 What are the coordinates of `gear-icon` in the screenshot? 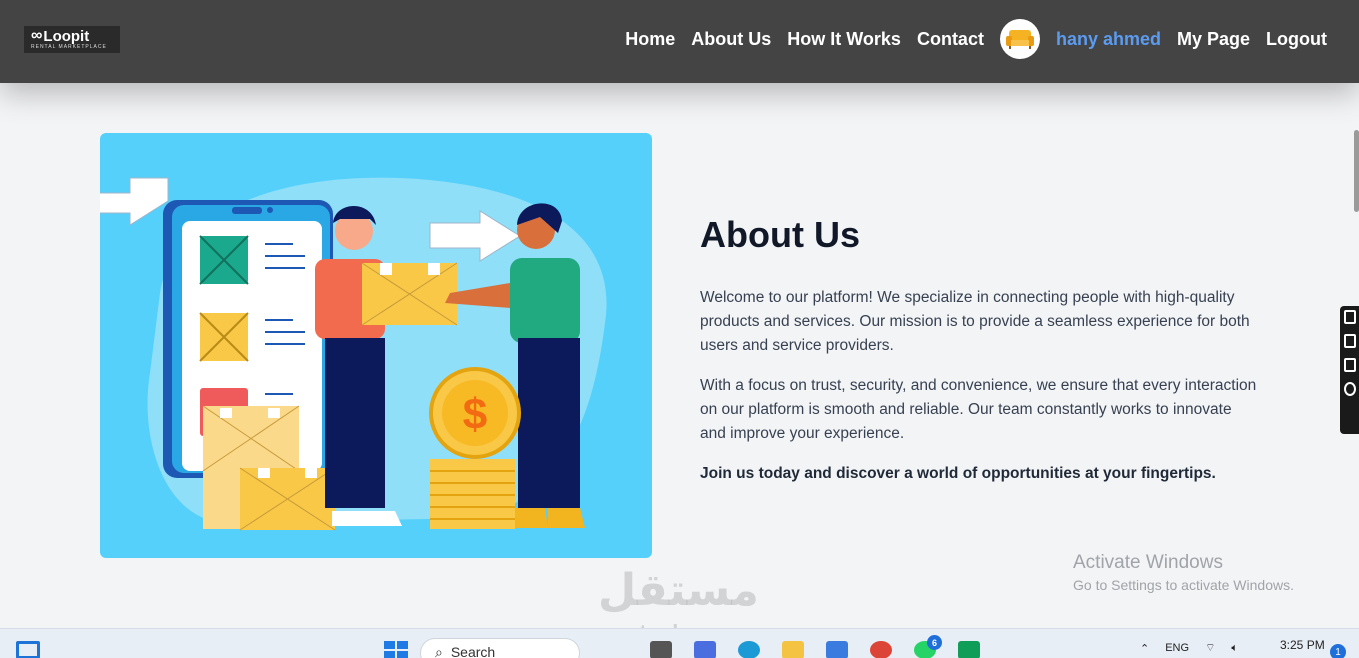 It's located at (1349, 389).